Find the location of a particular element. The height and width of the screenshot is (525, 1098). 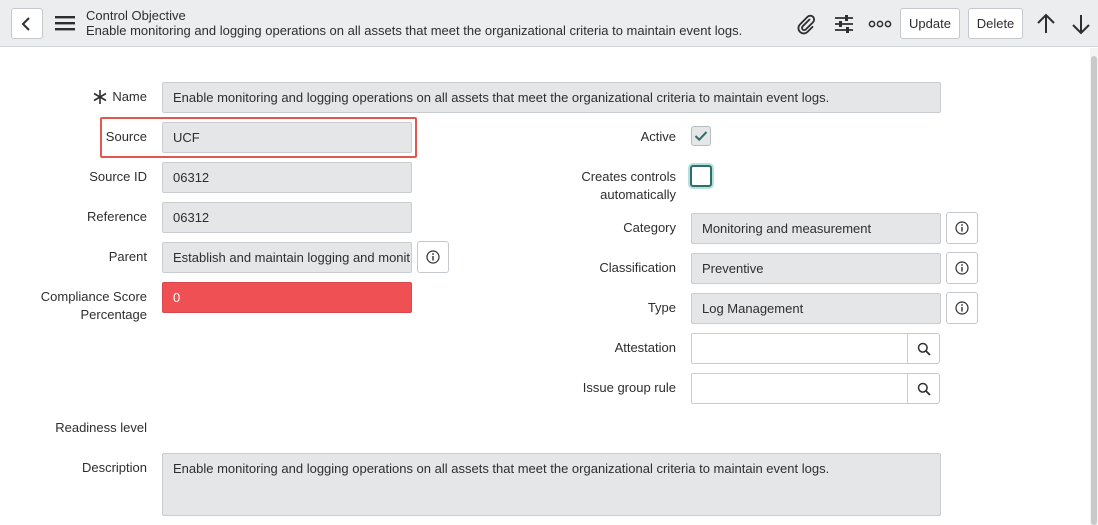

personalize-form-button is located at coordinates (844, 24).